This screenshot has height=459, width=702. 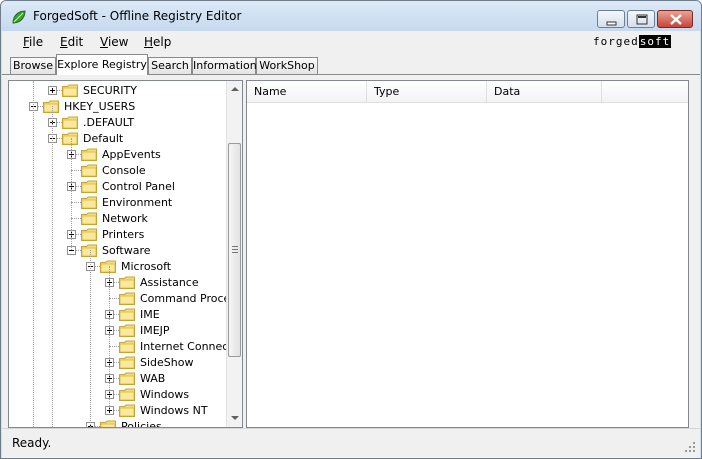 I want to click on maximize-icon, so click(x=642, y=19).